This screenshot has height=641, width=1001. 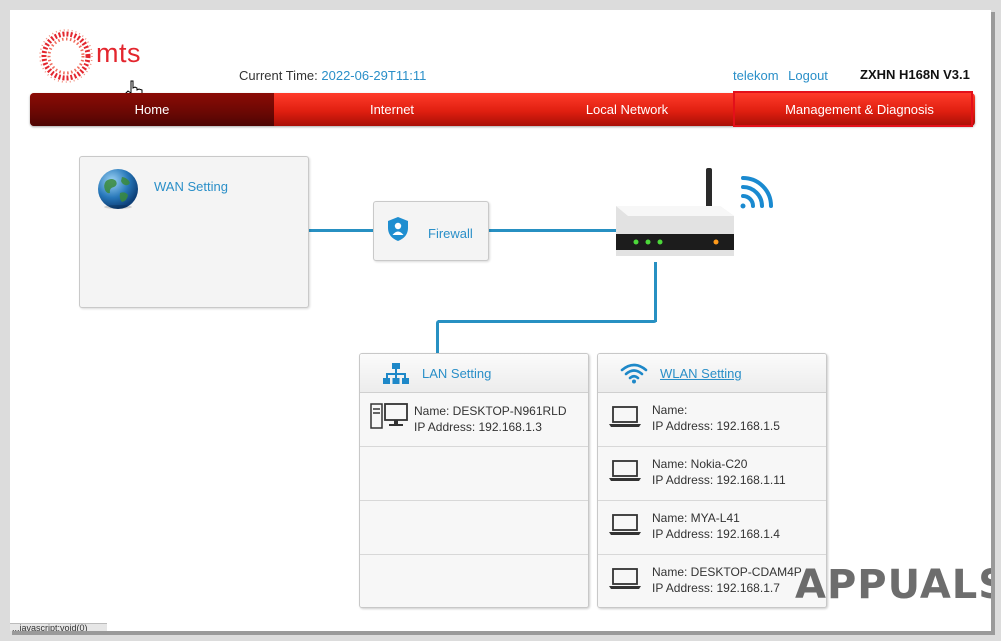 I want to click on wlan-device-row: Name: Nokia-C20 IP Address: 192.168.1.11, so click(x=712, y=474).